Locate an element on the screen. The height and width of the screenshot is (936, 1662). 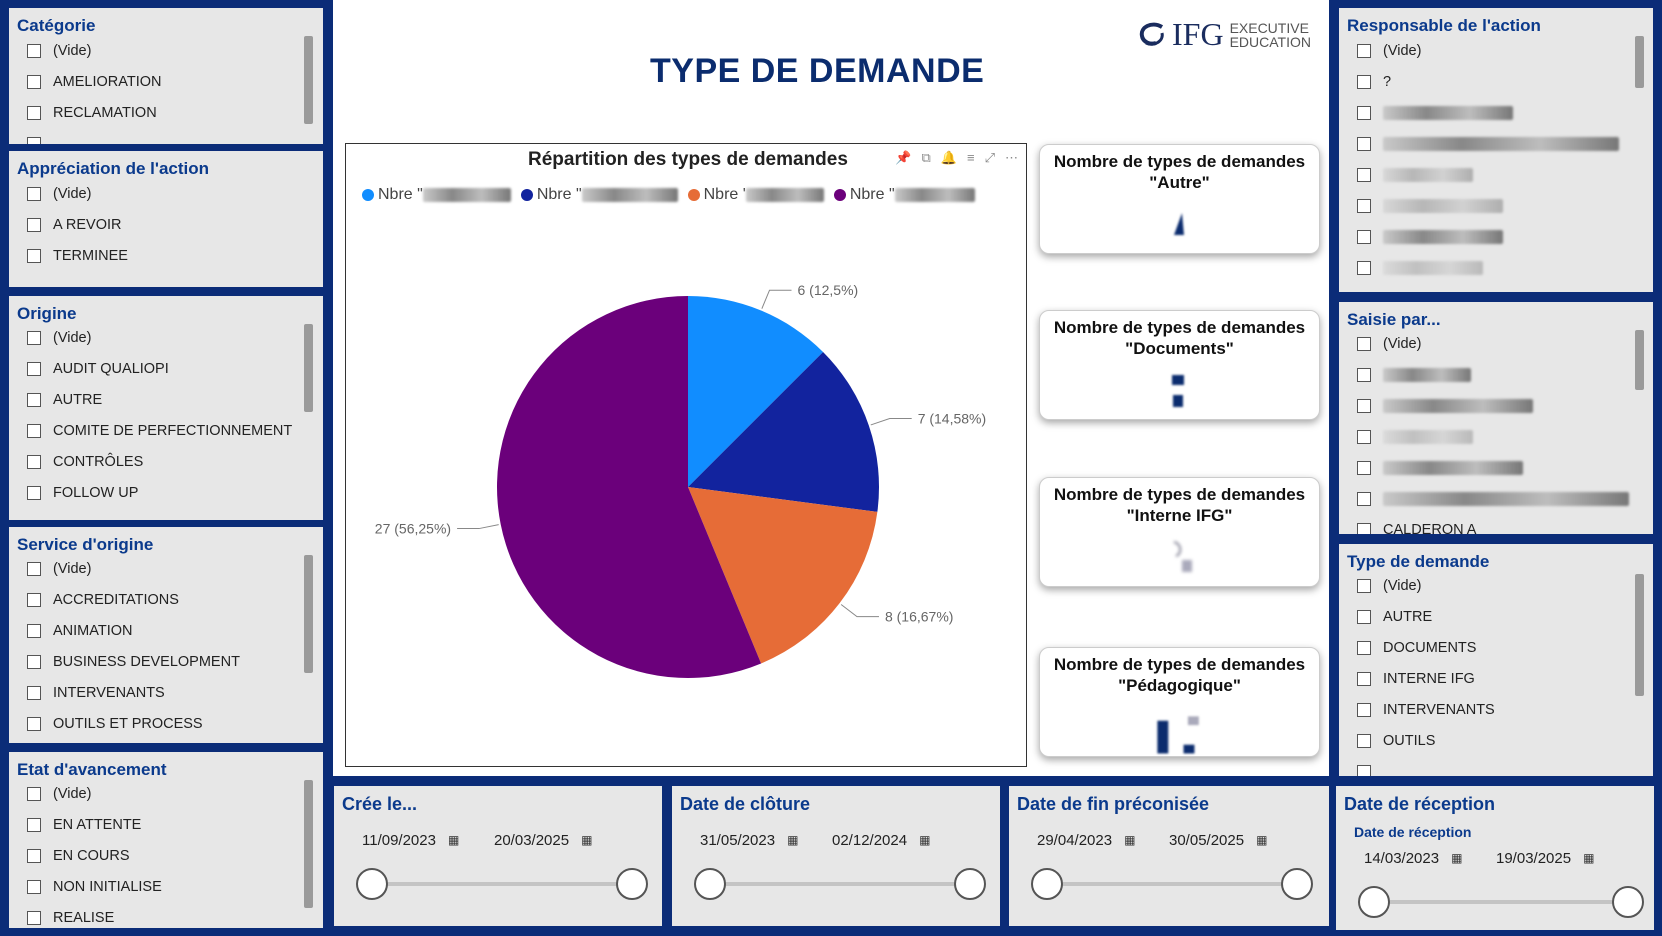
slicer-item: DOCUMENTS is located at coordinates (1416, 648).